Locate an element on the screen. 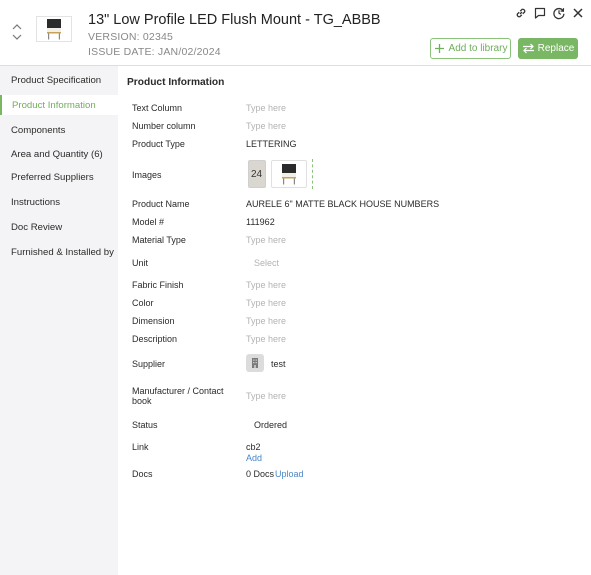  text-column-label: Text Column is located at coordinates (157, 108).